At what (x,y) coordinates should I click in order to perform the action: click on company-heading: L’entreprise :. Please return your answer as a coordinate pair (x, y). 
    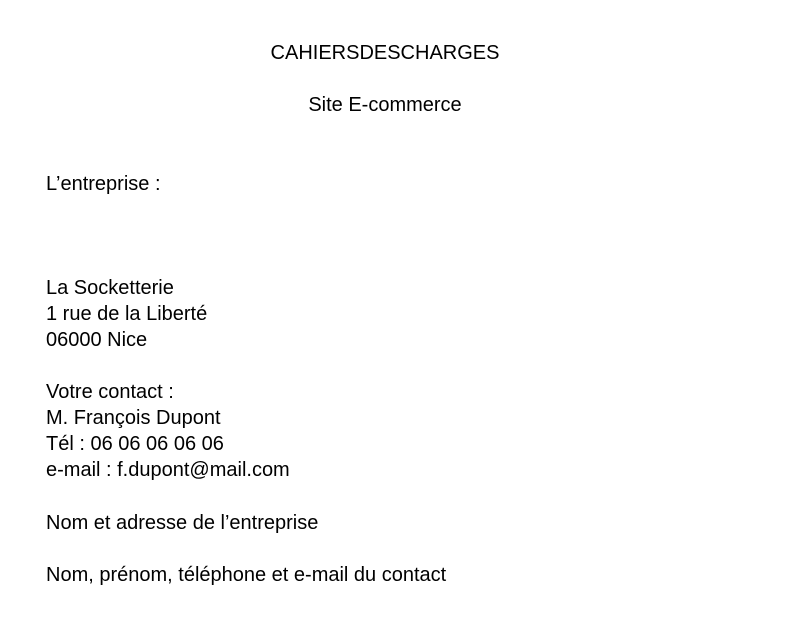
    Looking at the image, I should click on (103, 184).